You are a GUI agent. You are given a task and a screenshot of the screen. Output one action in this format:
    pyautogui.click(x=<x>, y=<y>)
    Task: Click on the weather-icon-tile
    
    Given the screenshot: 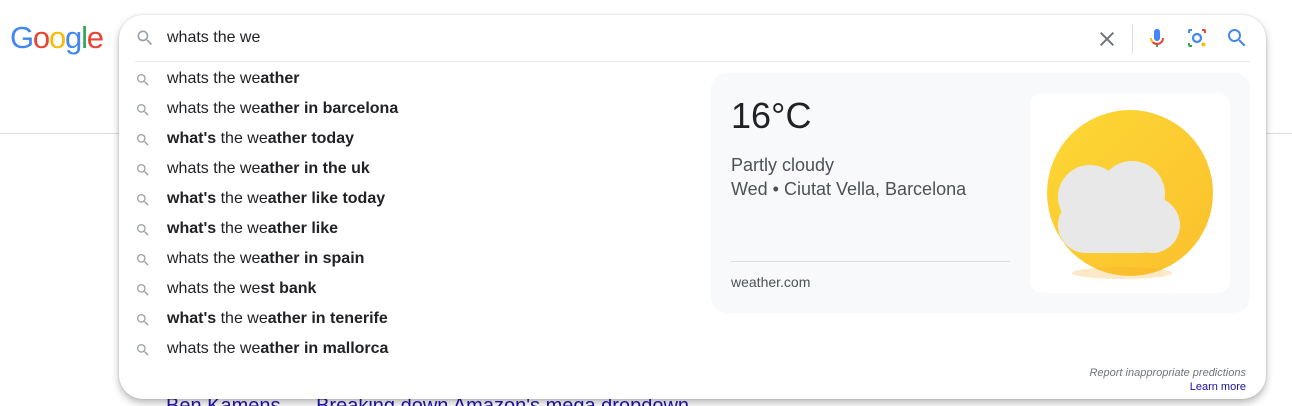 What is the action you would take?
    pyautogui.click(x=1130, y=193)
    